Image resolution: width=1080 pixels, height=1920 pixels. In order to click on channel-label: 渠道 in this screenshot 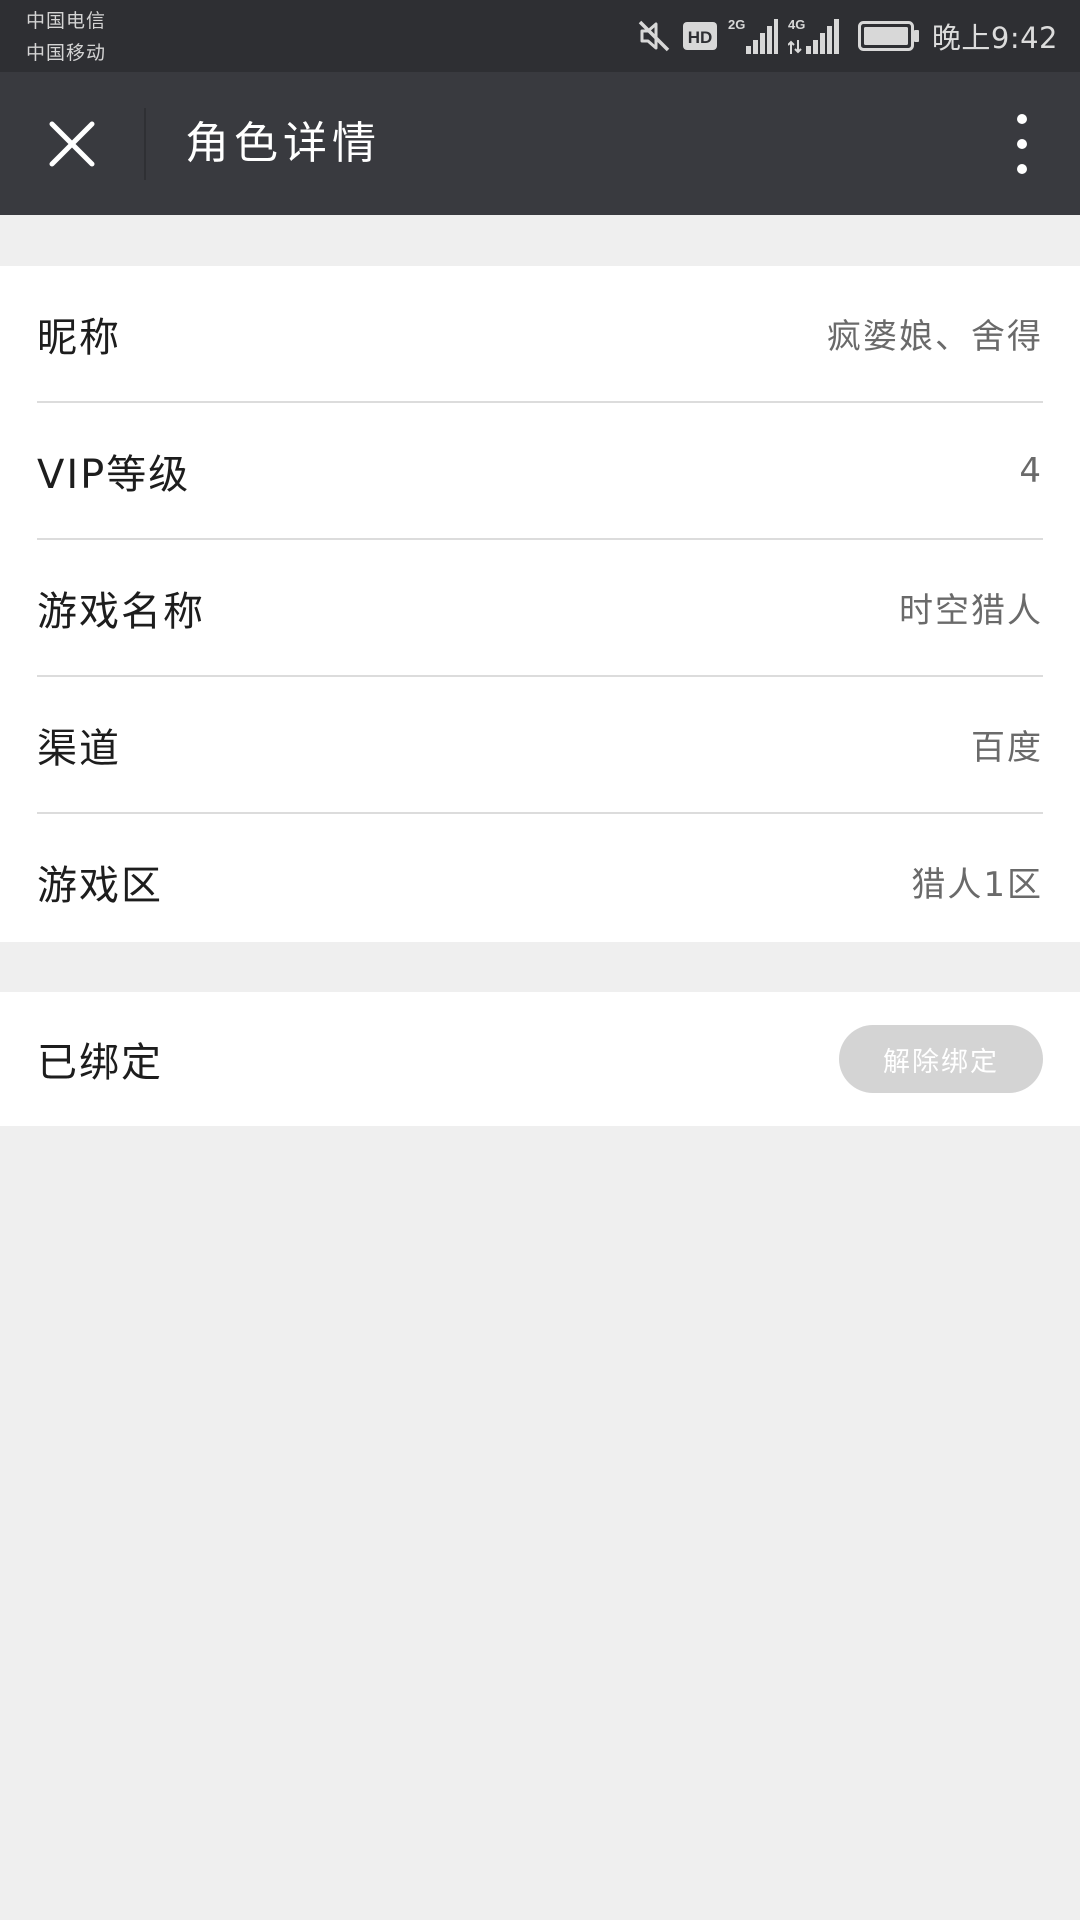, I will do `click(79, 748)`.